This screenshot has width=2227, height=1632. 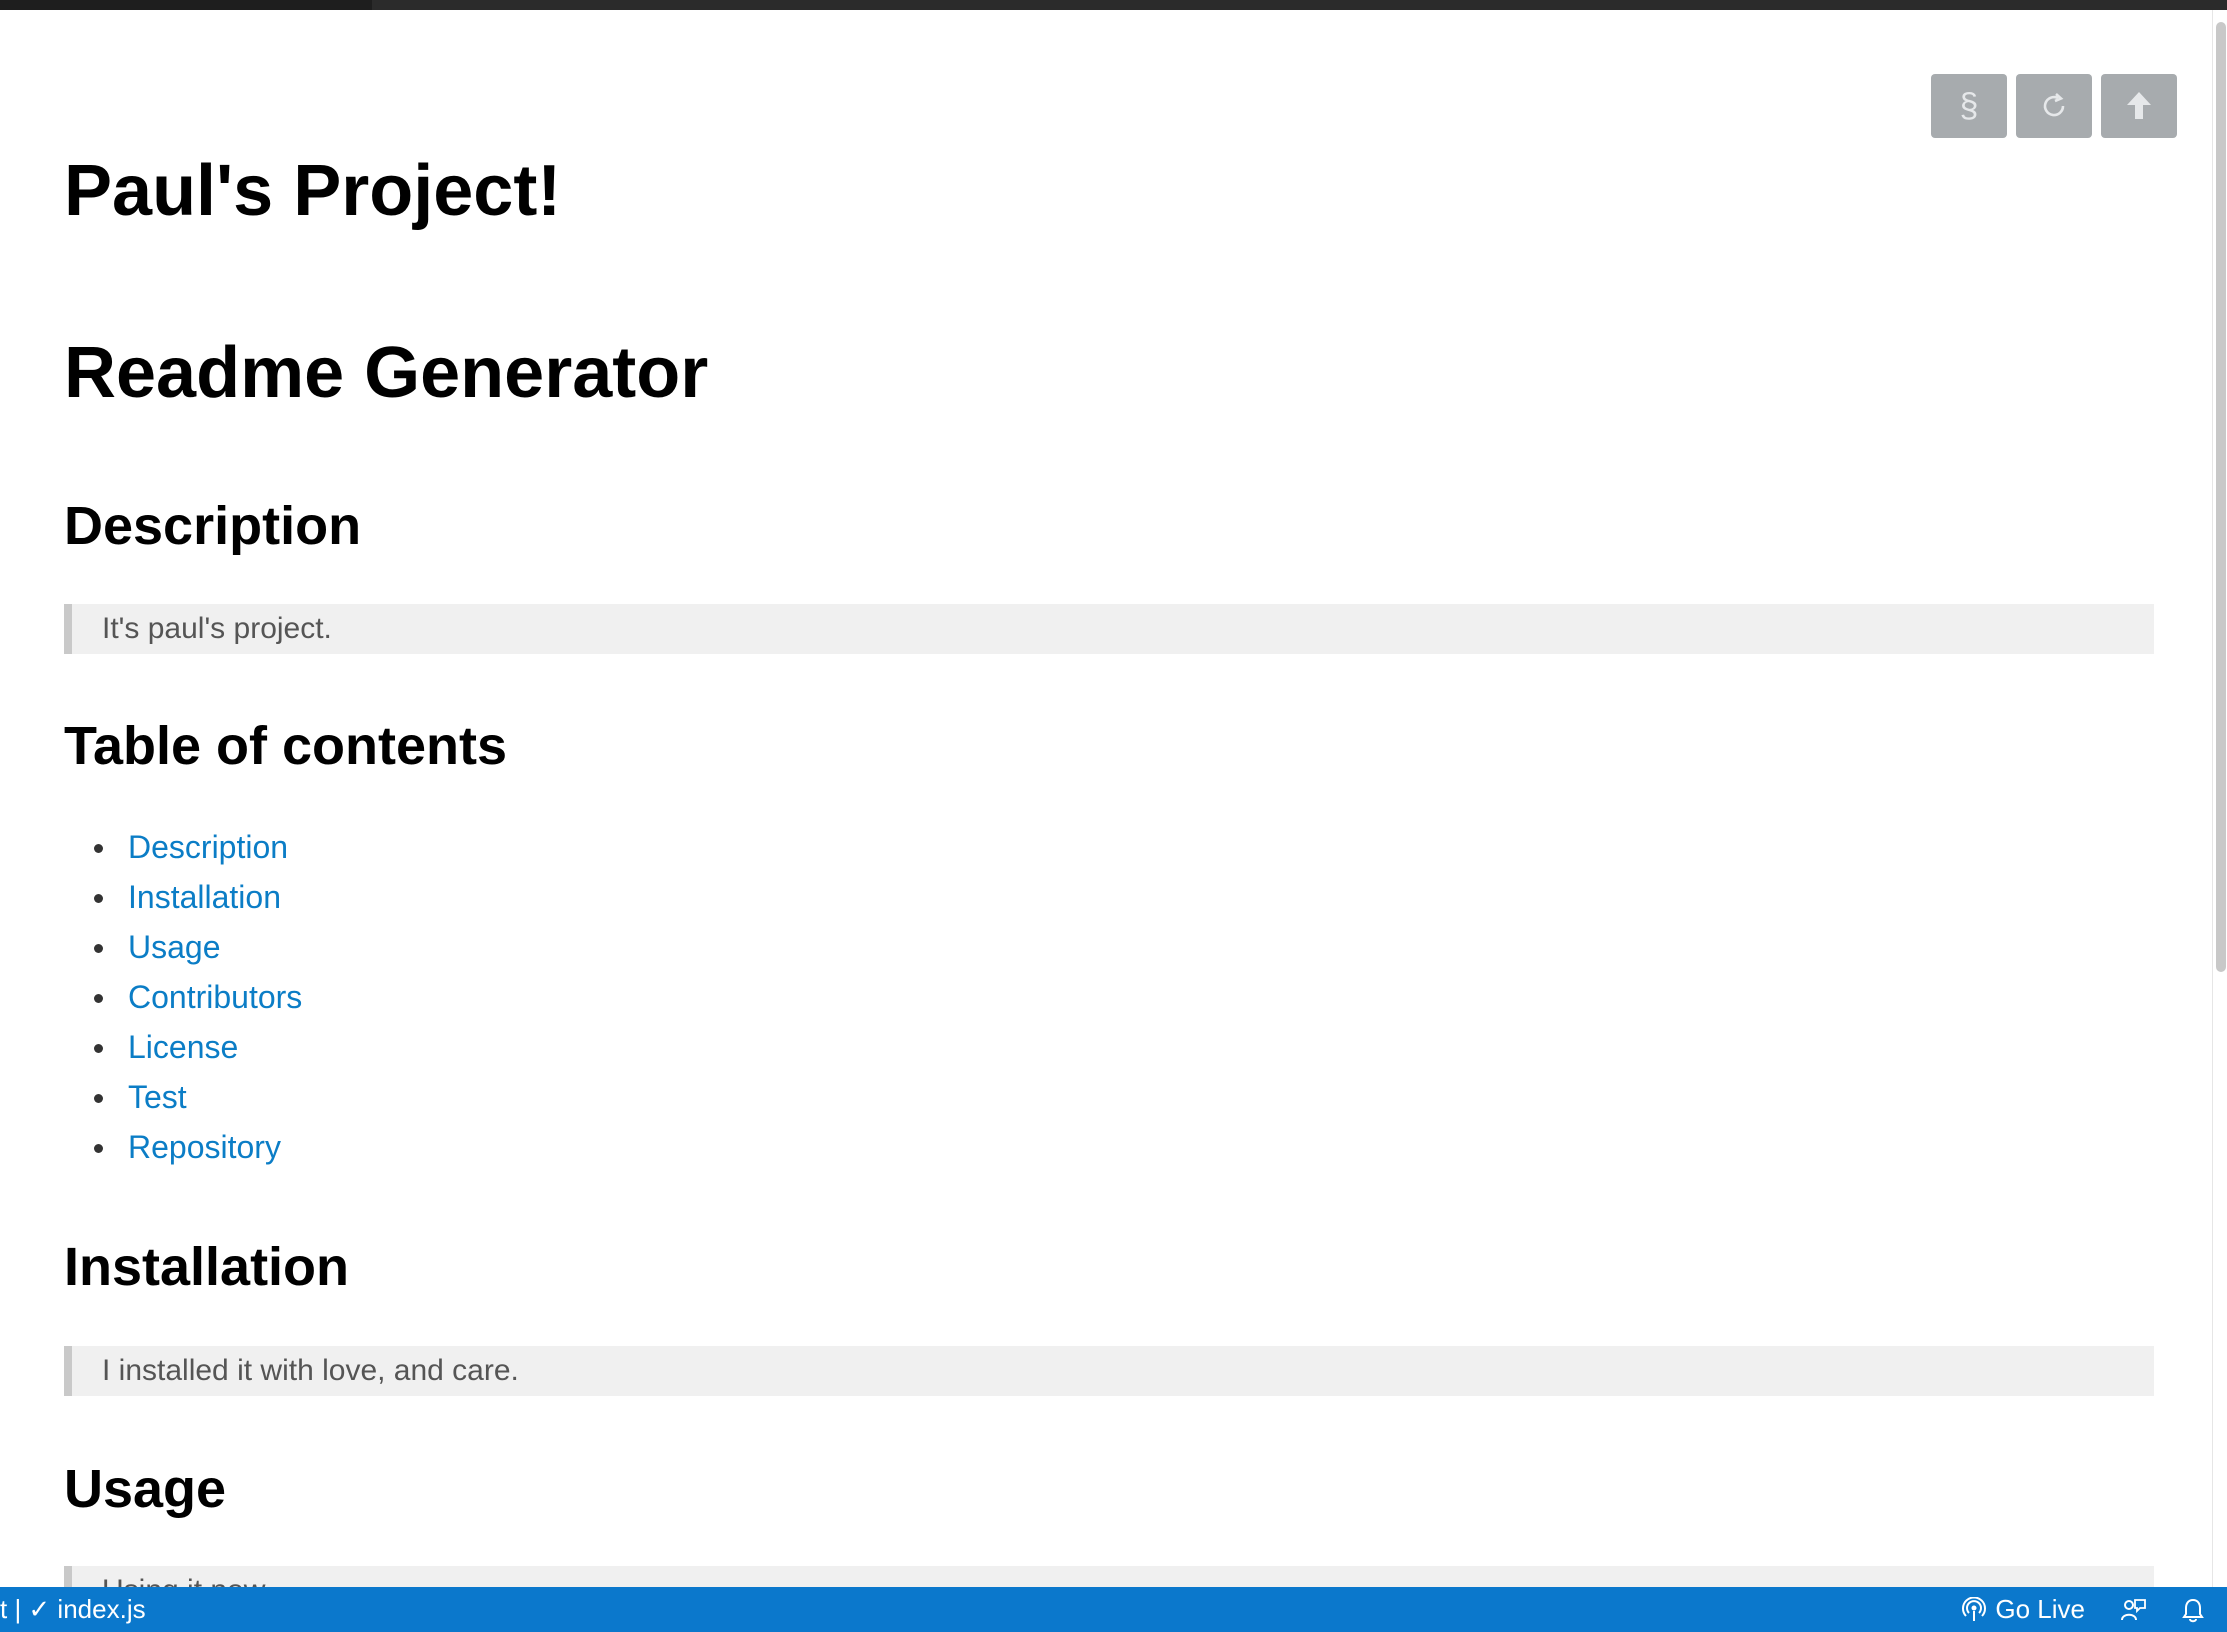 I want to click on status-left: t | ✓ index.js, so click(x=73, y=1609).